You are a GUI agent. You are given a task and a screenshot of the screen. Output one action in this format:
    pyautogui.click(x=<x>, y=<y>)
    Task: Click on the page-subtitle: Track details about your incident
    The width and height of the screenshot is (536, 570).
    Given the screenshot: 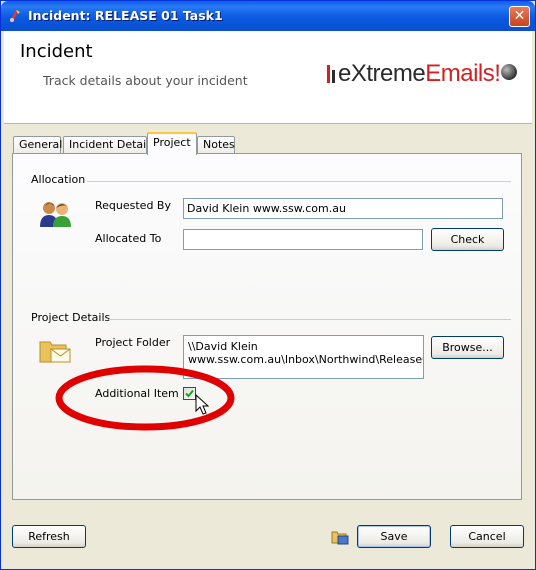 What is the action you would take?
    pyautogui.click(x=145, y=80)
    